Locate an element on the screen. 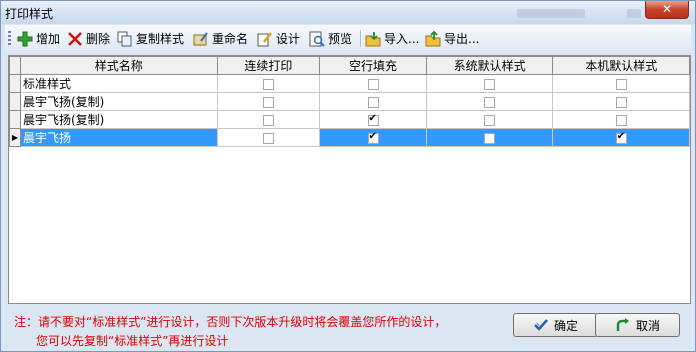 This screenshot has width=696, height=352. title-bar: 打印样式 ✕ is located at coordinates (348, 12).